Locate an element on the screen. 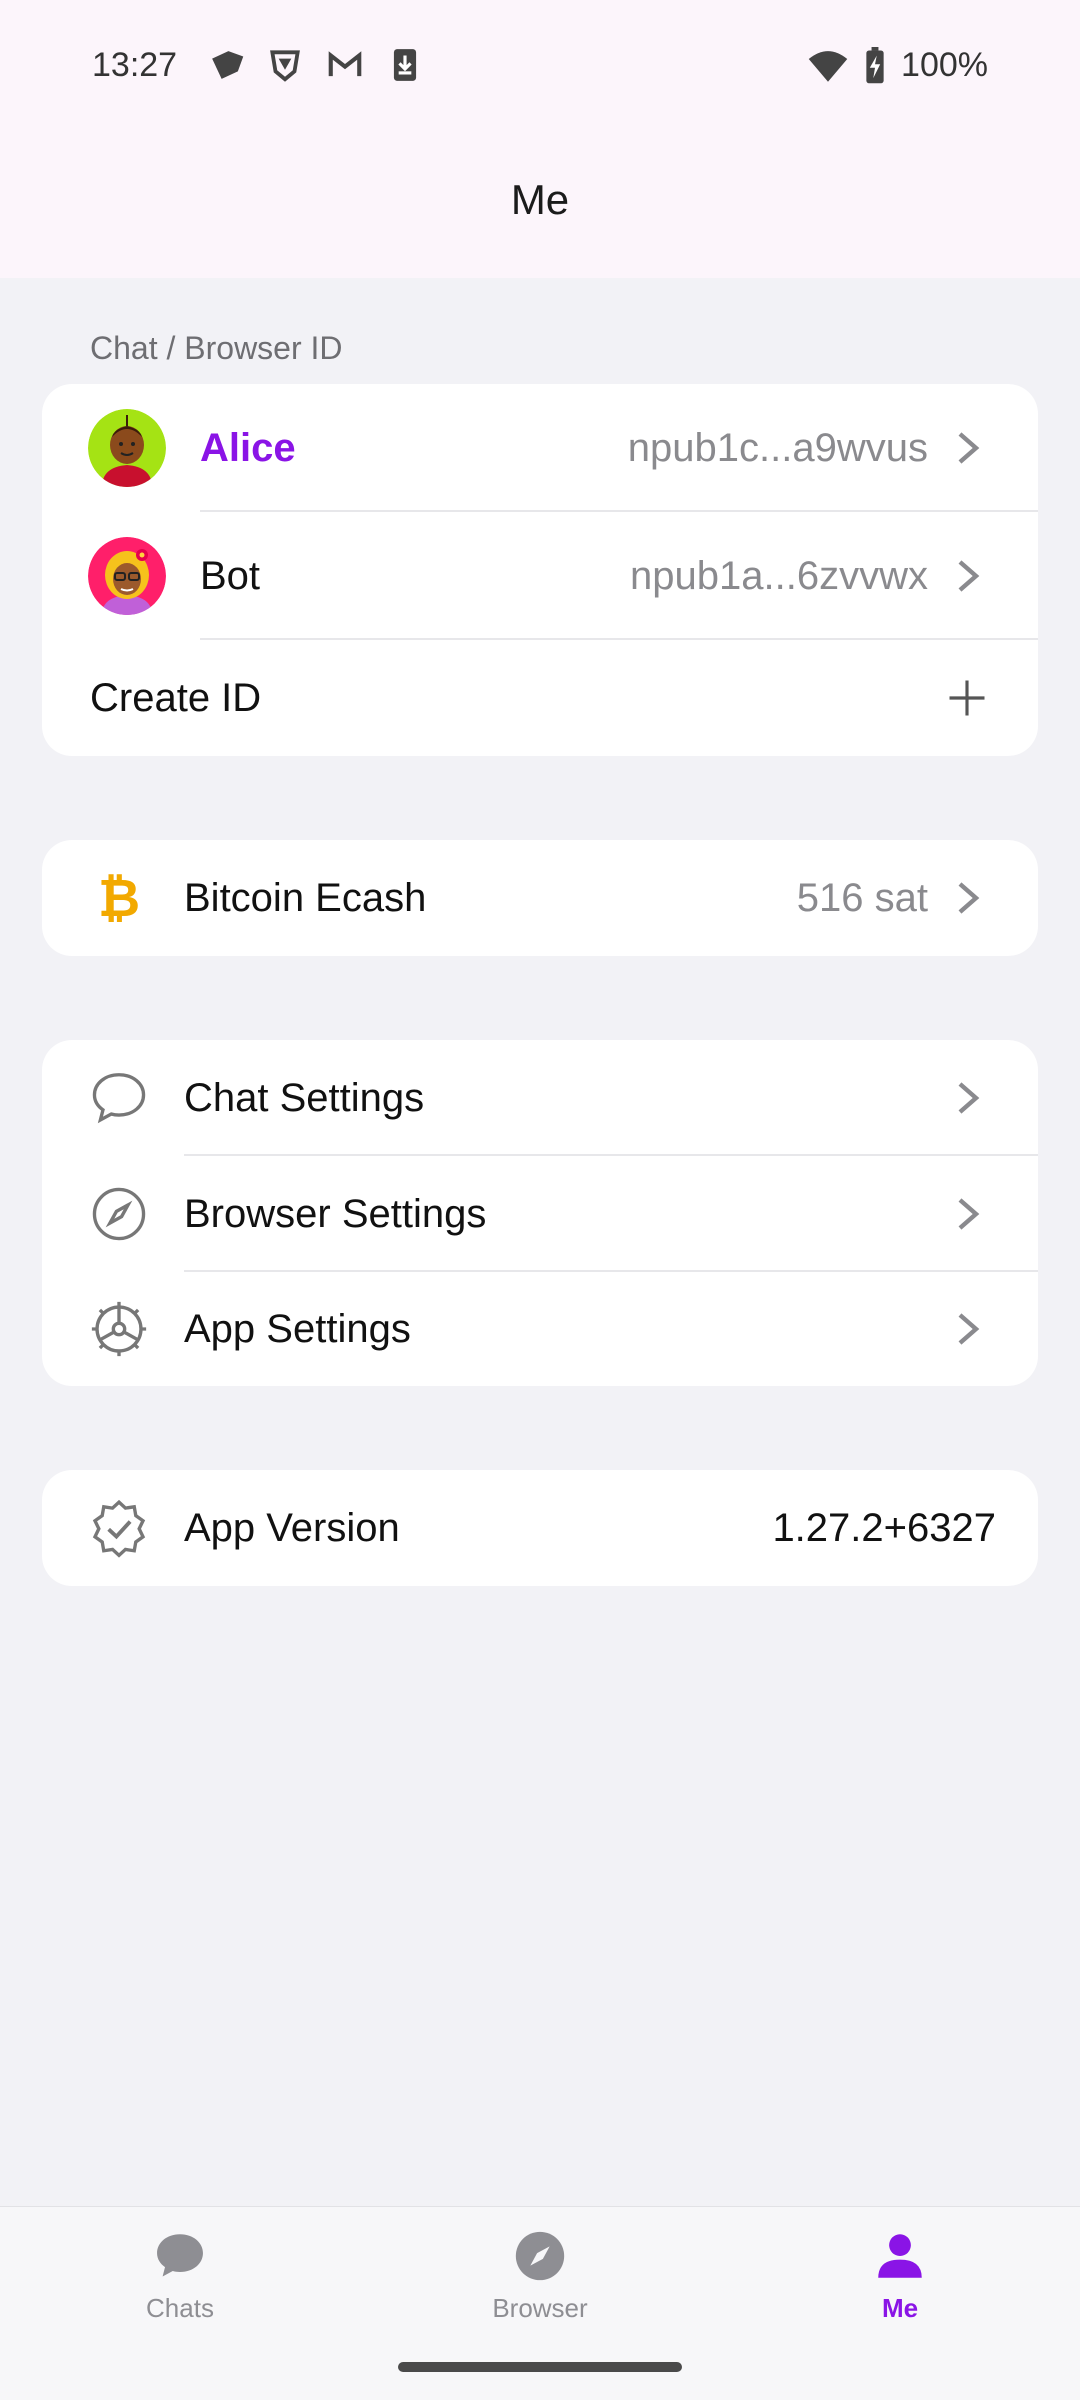  status-time: 13:27 is located at coordinates (135, 65).